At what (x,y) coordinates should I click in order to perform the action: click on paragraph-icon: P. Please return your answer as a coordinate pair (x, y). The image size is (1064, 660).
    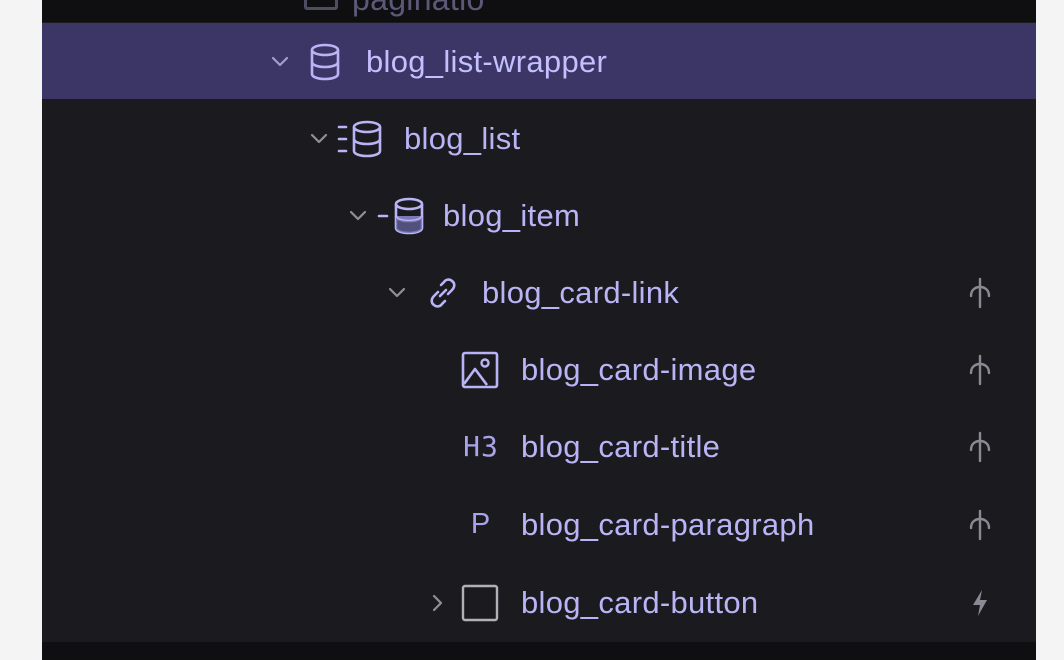
    Looking at the image, I should click on (481, 524).